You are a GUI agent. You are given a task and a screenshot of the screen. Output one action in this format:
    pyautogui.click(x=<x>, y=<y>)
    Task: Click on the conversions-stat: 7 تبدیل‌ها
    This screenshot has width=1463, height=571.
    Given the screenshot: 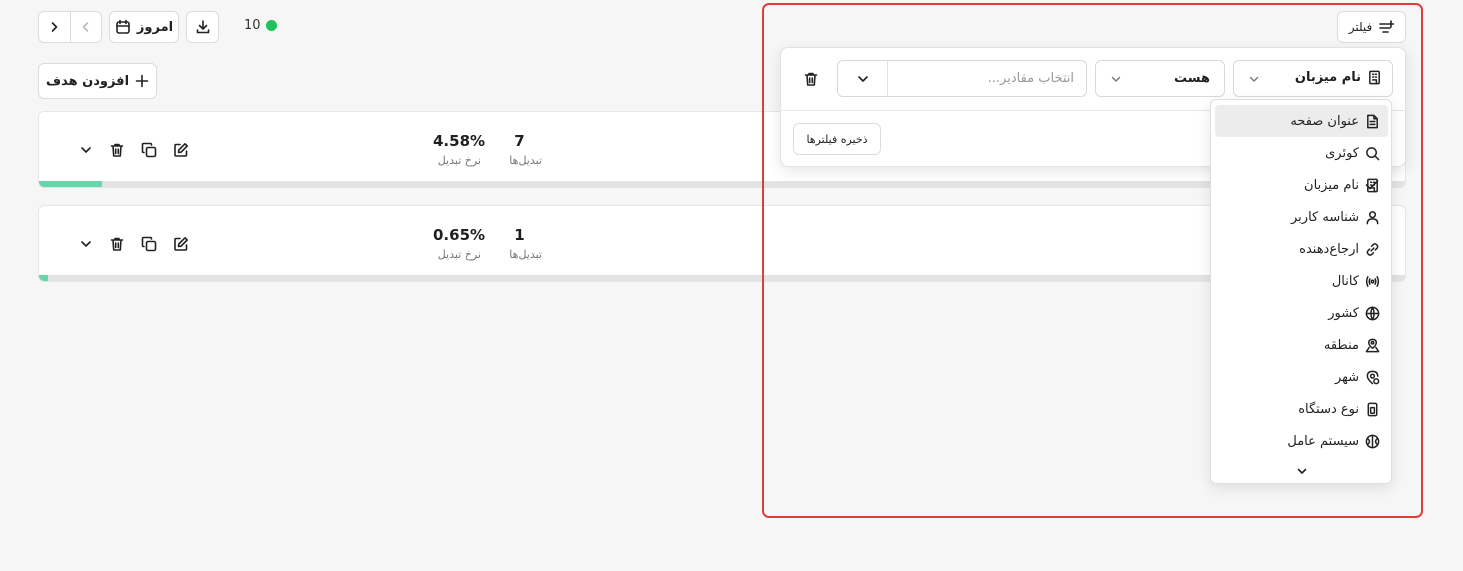 What is the action you would take?
    pyautogui.click(x=519, y=150)
    